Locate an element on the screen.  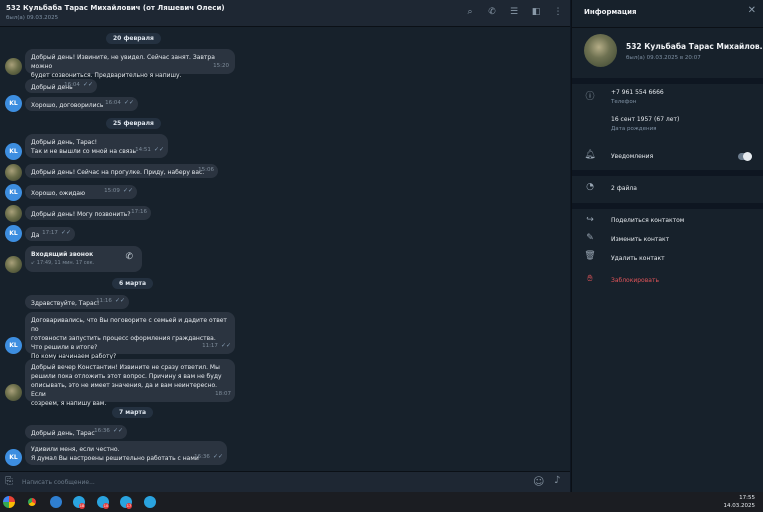
info-title: Информация is located at coordinates (610, 12).